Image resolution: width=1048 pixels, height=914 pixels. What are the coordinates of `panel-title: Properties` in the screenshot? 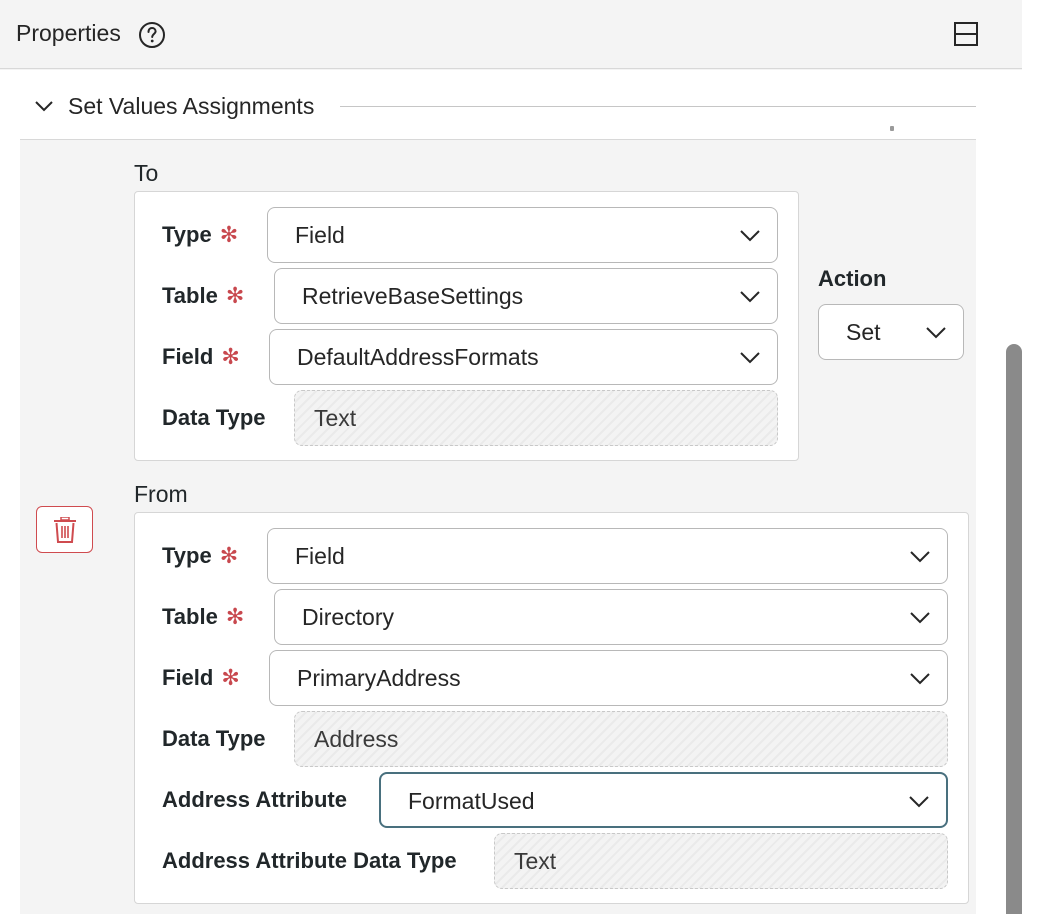 It's located at (68, 33).